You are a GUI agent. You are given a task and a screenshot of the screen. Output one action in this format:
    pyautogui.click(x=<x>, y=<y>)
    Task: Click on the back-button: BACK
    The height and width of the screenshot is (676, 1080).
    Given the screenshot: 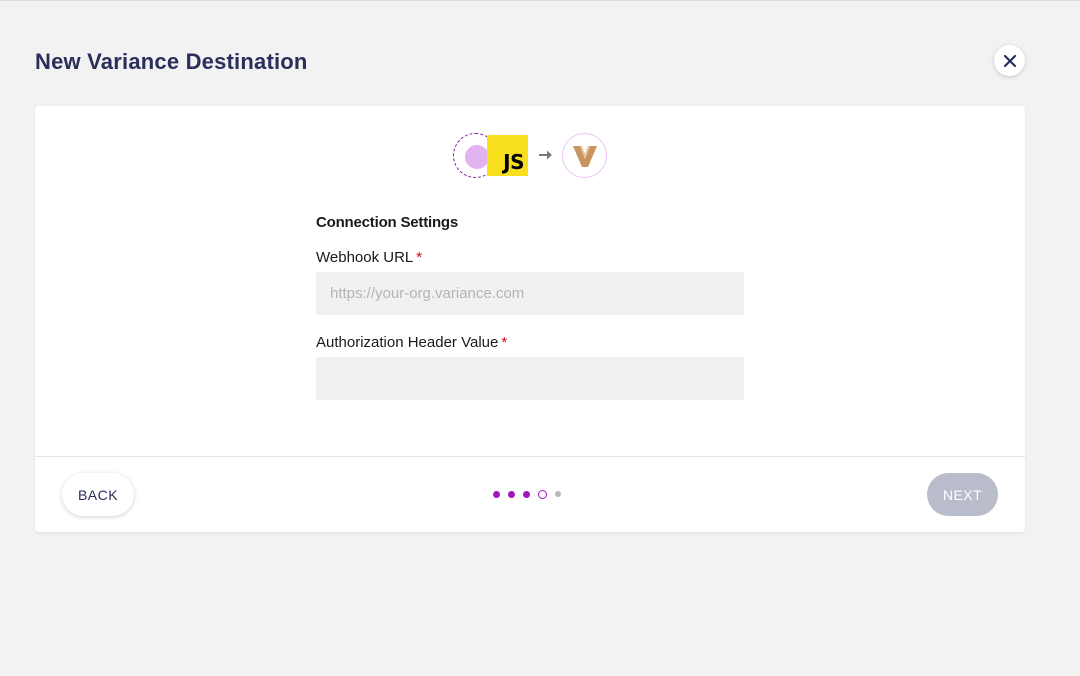 What is the action you would take?
    pyautogui.click(x=98, y=494)
    